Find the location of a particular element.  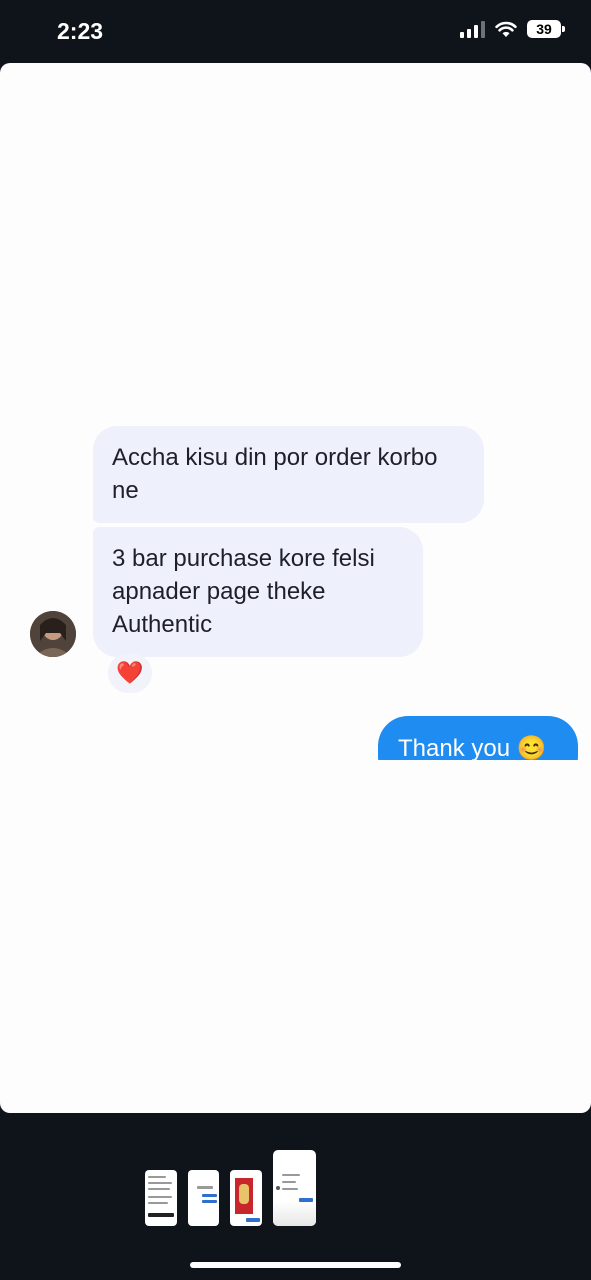

avatar is located at coordinates (53, 634).